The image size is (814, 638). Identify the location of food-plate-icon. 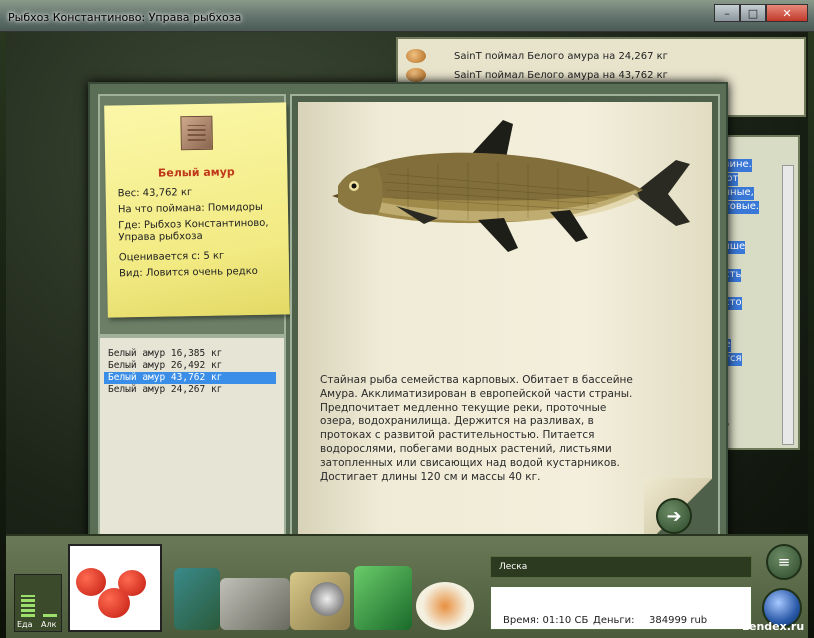
(445, 606).